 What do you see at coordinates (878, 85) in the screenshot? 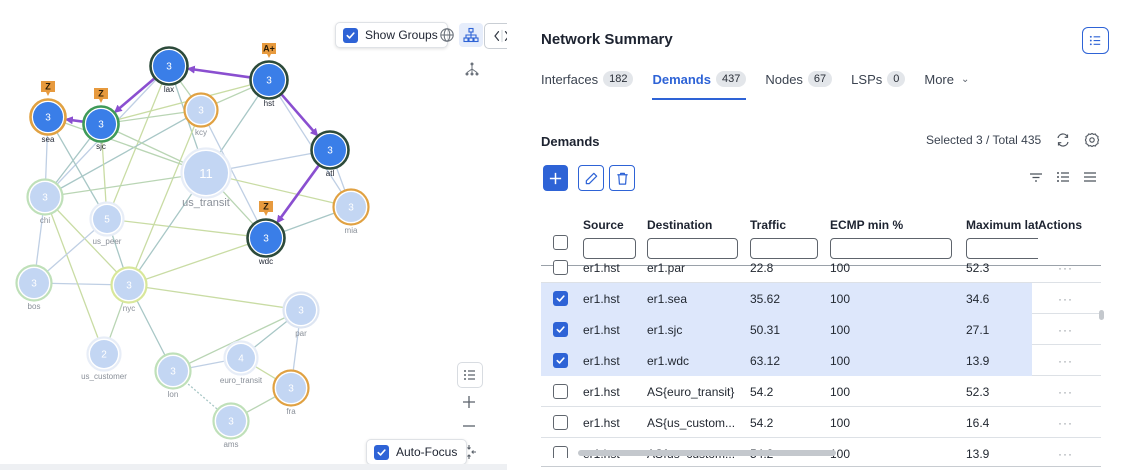
I see `tab-lsps: LSPs 0` at bounding box center [878, 85].